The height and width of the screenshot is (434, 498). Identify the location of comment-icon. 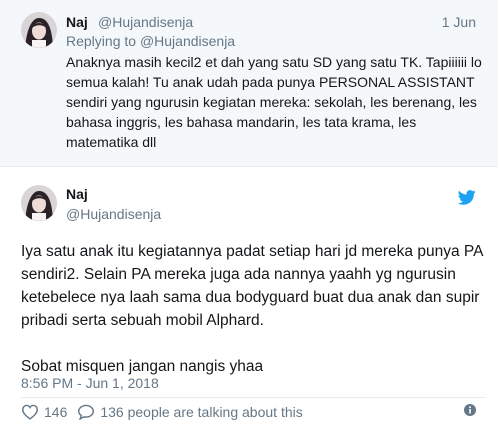
(86, 412).